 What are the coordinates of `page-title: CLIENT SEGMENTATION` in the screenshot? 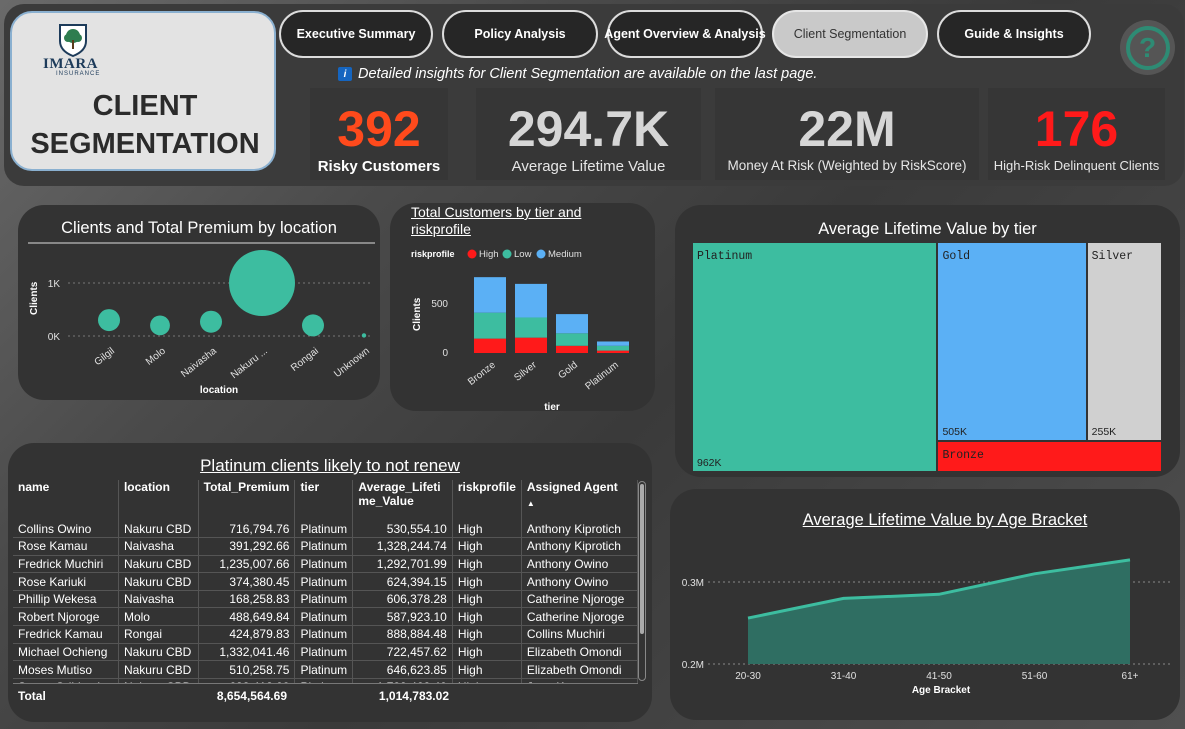 It's located at (145, 125).